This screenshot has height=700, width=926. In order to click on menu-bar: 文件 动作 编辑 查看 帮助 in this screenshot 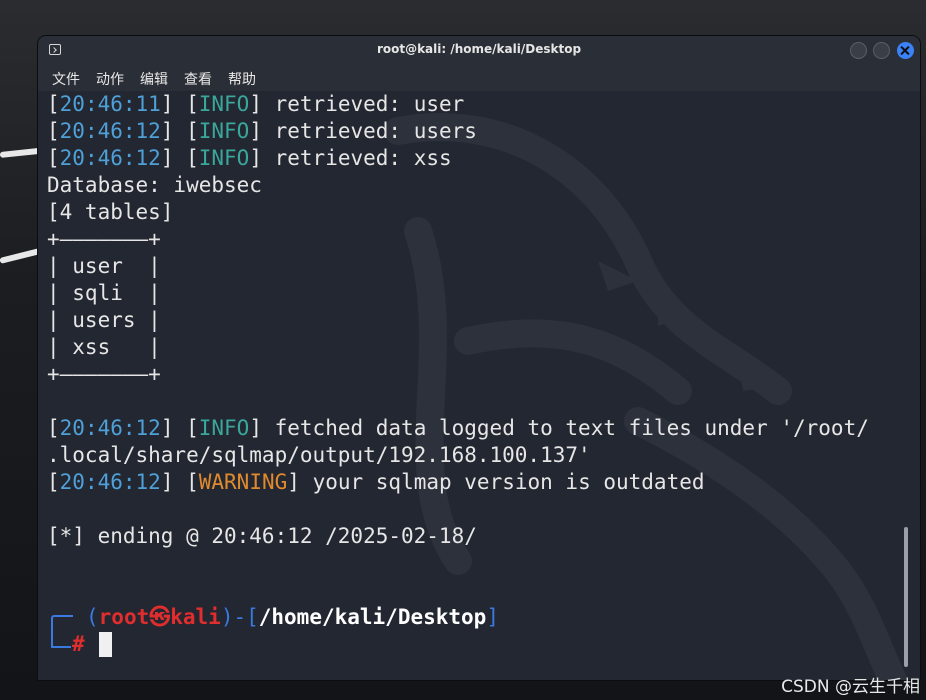, I will do `click(479, 77)`.